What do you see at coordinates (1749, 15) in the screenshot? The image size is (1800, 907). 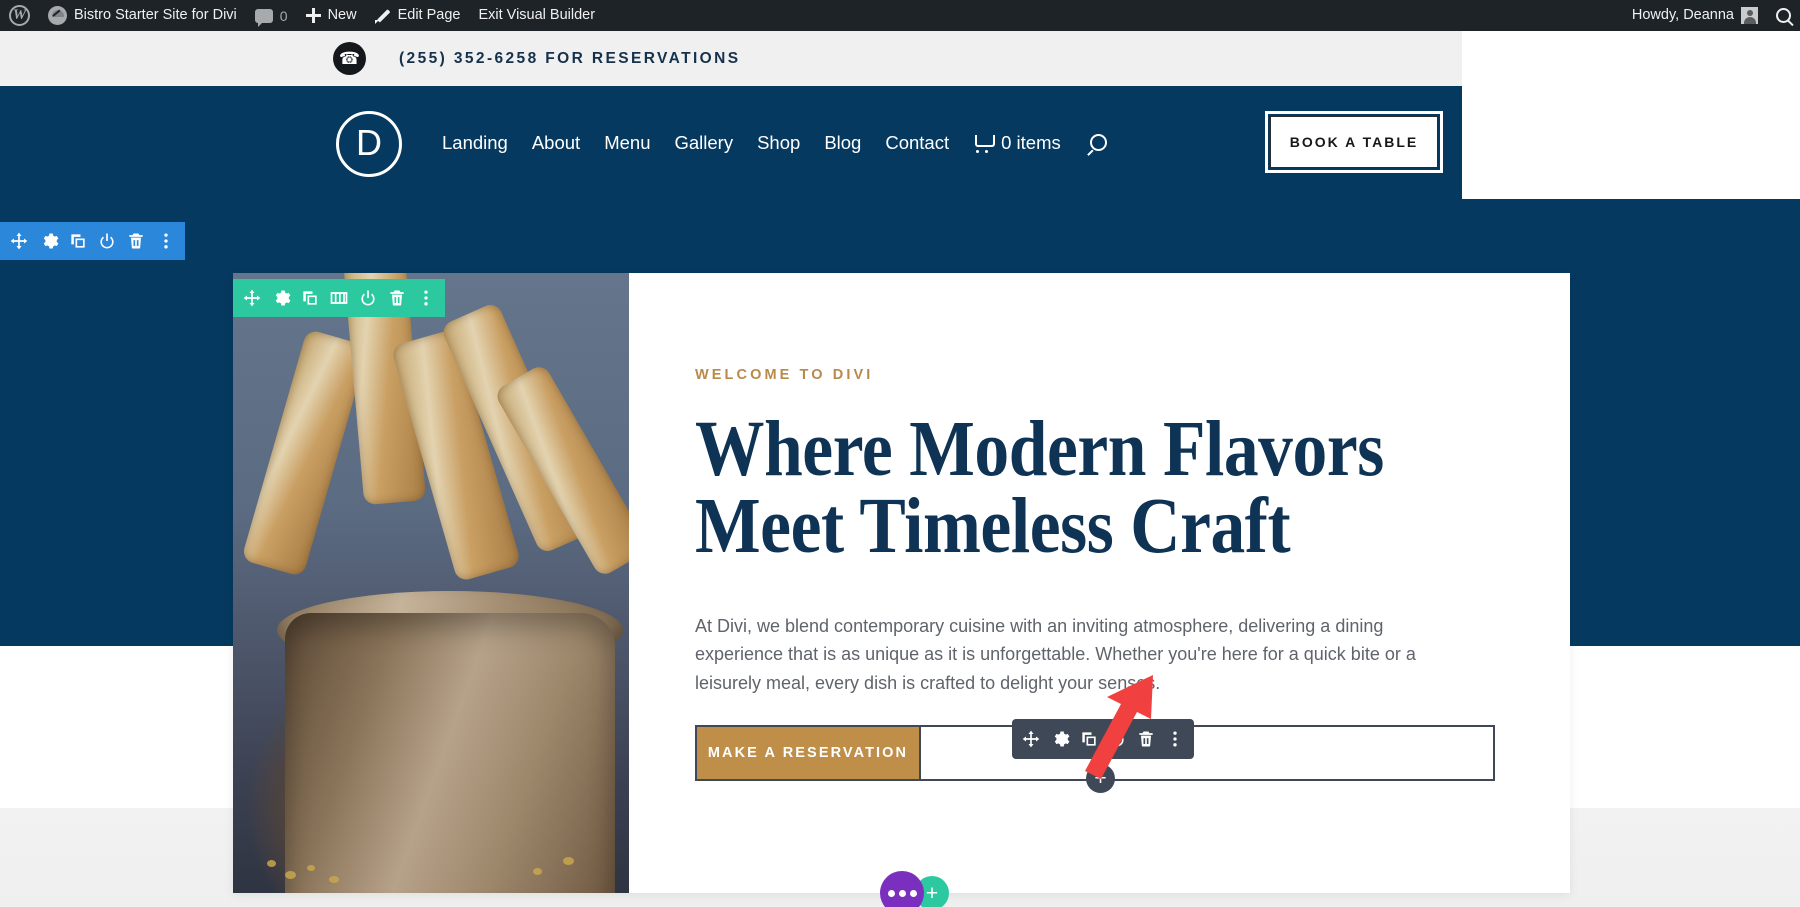 I see `user-avatar-icon` at bounding box center [1749, 15].